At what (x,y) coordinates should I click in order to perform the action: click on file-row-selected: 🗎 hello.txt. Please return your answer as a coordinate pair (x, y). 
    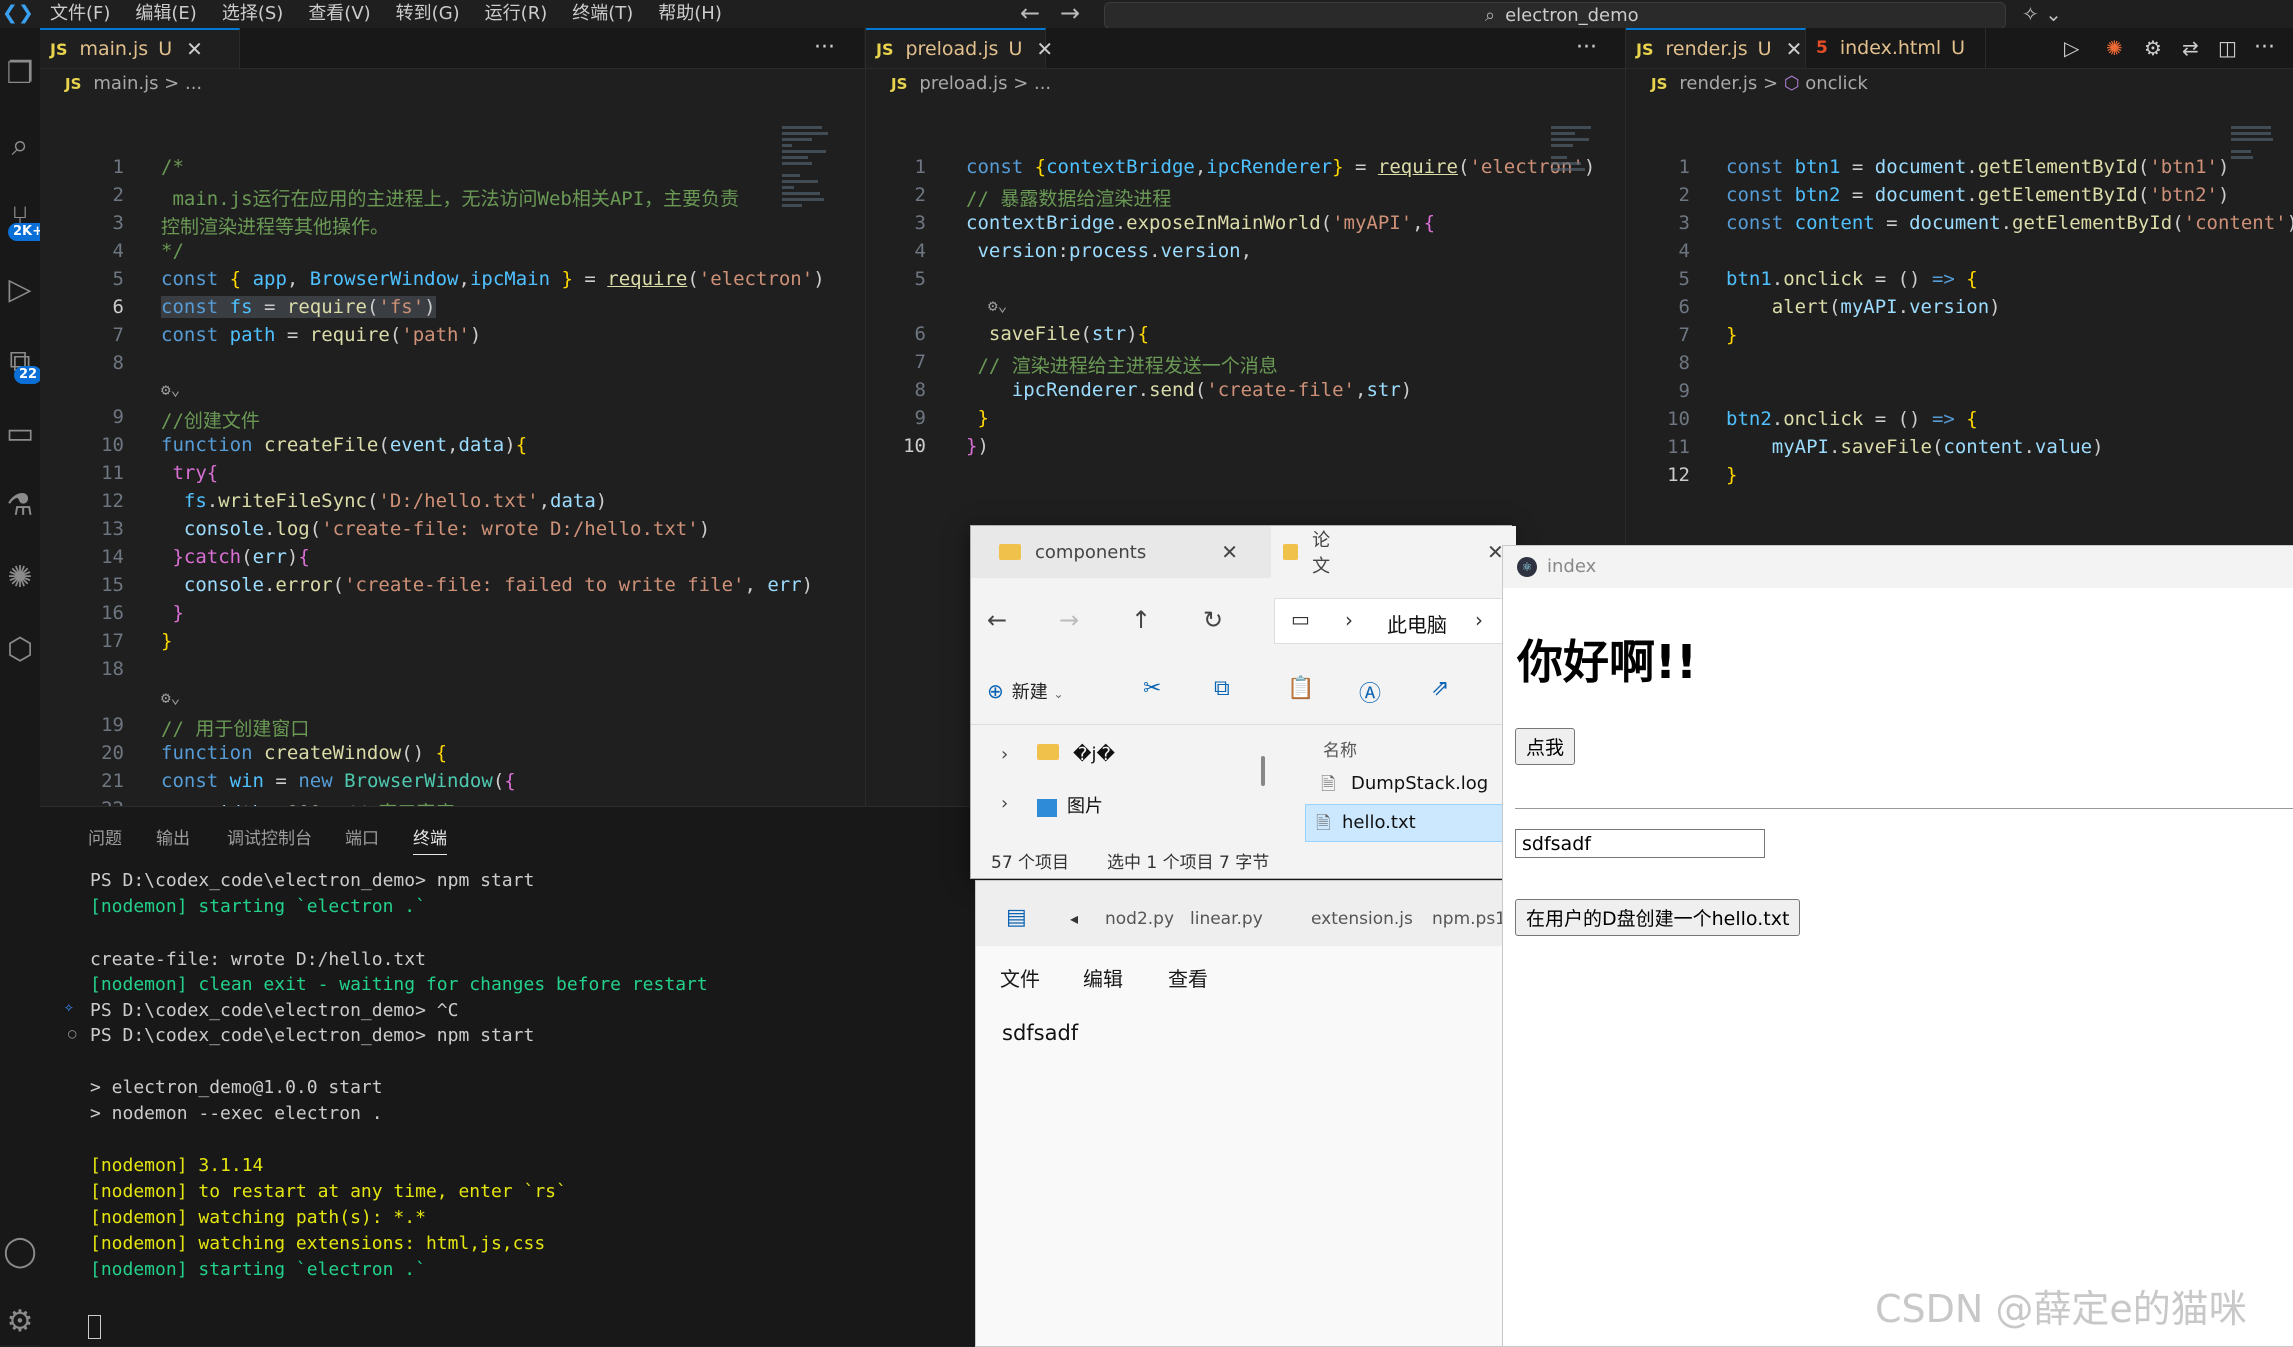
    Looking at the image, I should click on (1409, 823).